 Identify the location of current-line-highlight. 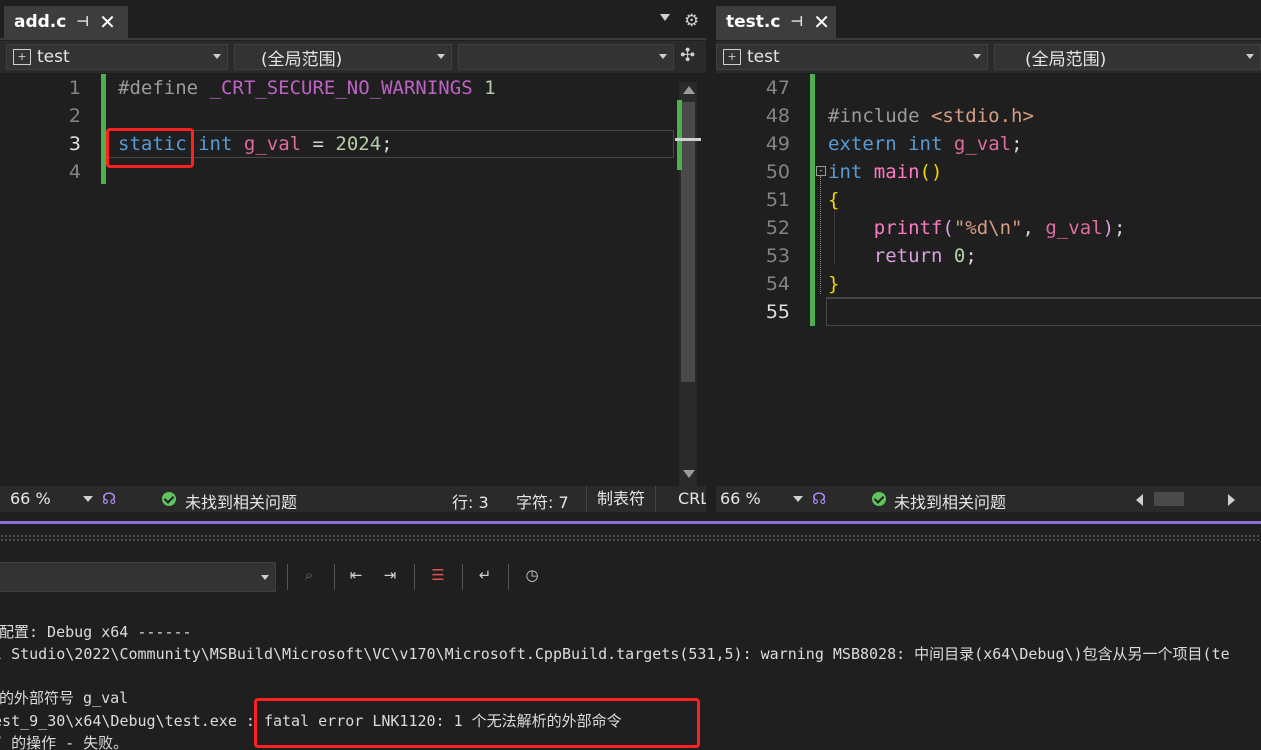
(1043, 312).